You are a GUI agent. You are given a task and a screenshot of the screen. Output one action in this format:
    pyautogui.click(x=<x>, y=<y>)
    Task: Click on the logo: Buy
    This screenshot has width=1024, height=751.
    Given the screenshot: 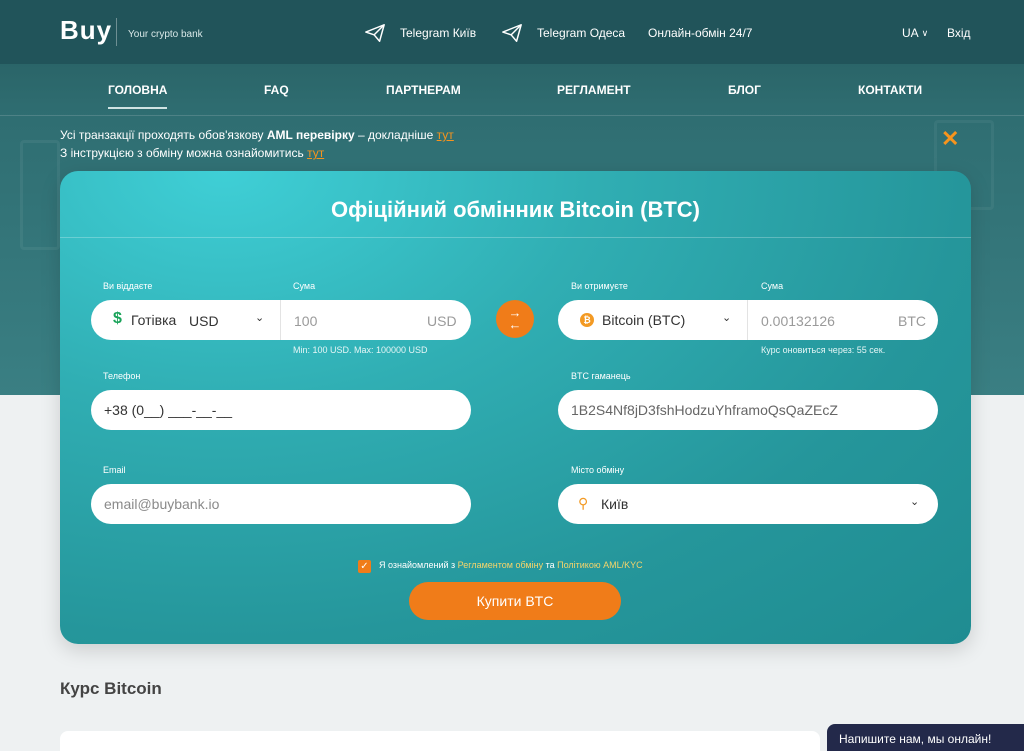 What is the action you would take?
    pyautogui.click(x=86, y=30)
    